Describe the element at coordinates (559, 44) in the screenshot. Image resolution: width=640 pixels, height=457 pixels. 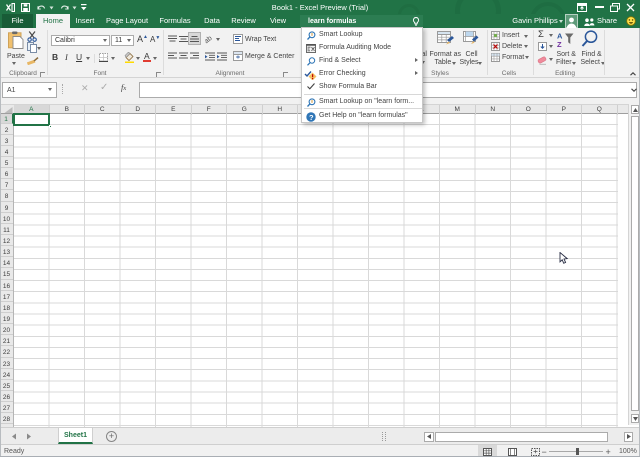
I see `svg-text: Z` at that location.